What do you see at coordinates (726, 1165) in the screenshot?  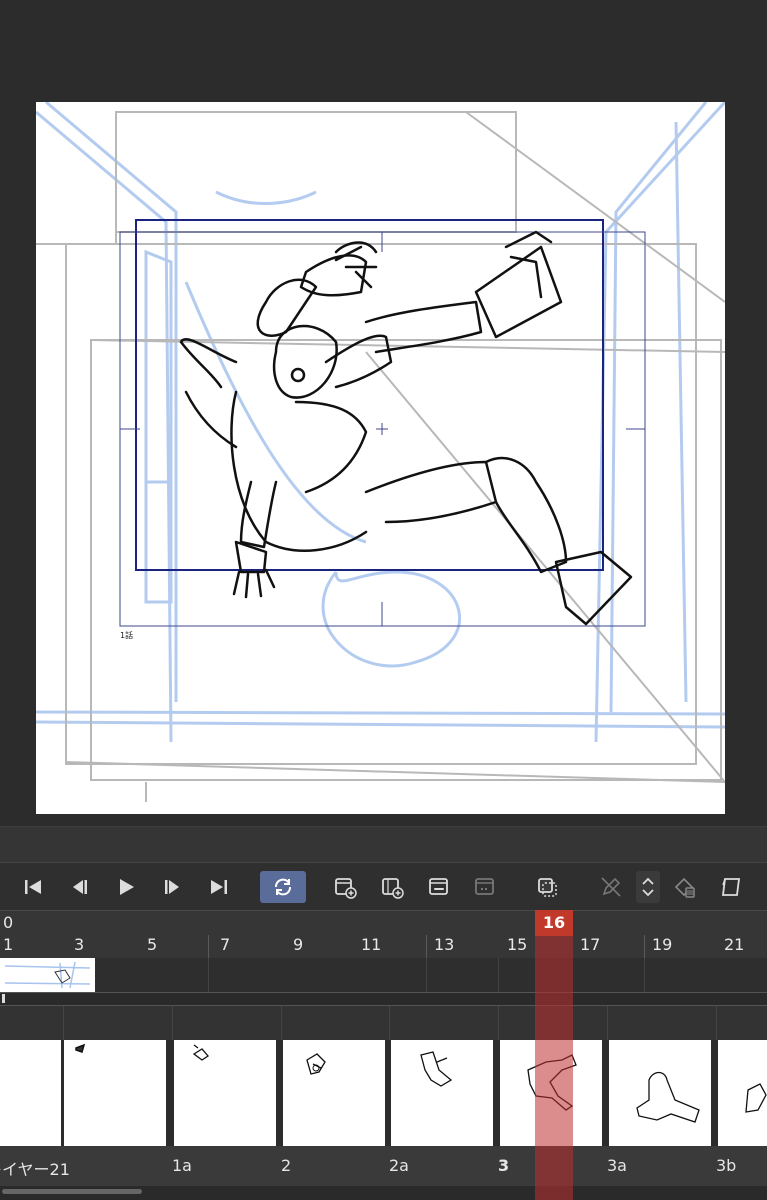 I see `cel-name: 3b` at bounding box center [726, 1165].